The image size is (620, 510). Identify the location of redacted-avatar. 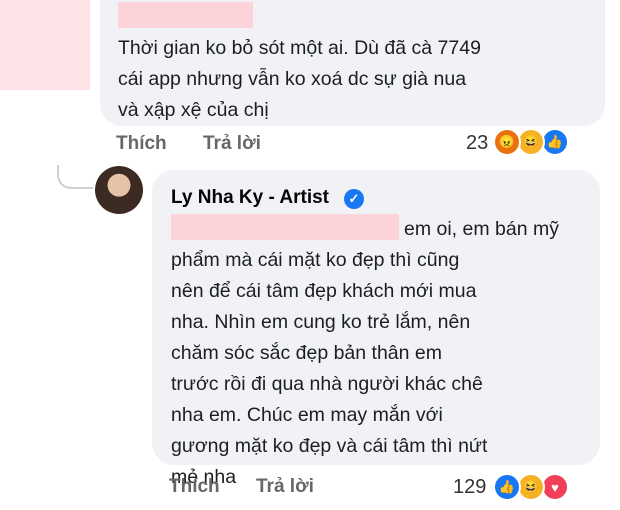
(45, 45).